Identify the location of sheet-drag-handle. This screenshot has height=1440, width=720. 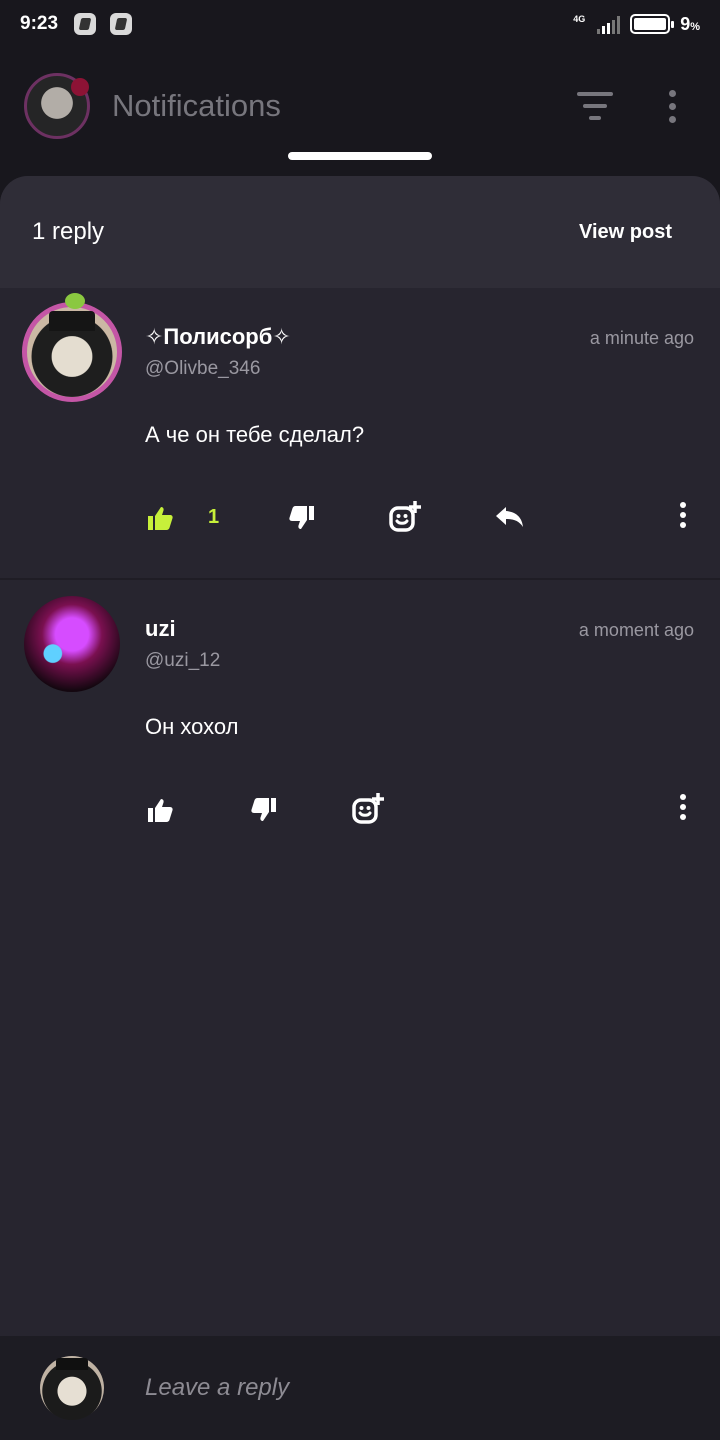
(360, 156).